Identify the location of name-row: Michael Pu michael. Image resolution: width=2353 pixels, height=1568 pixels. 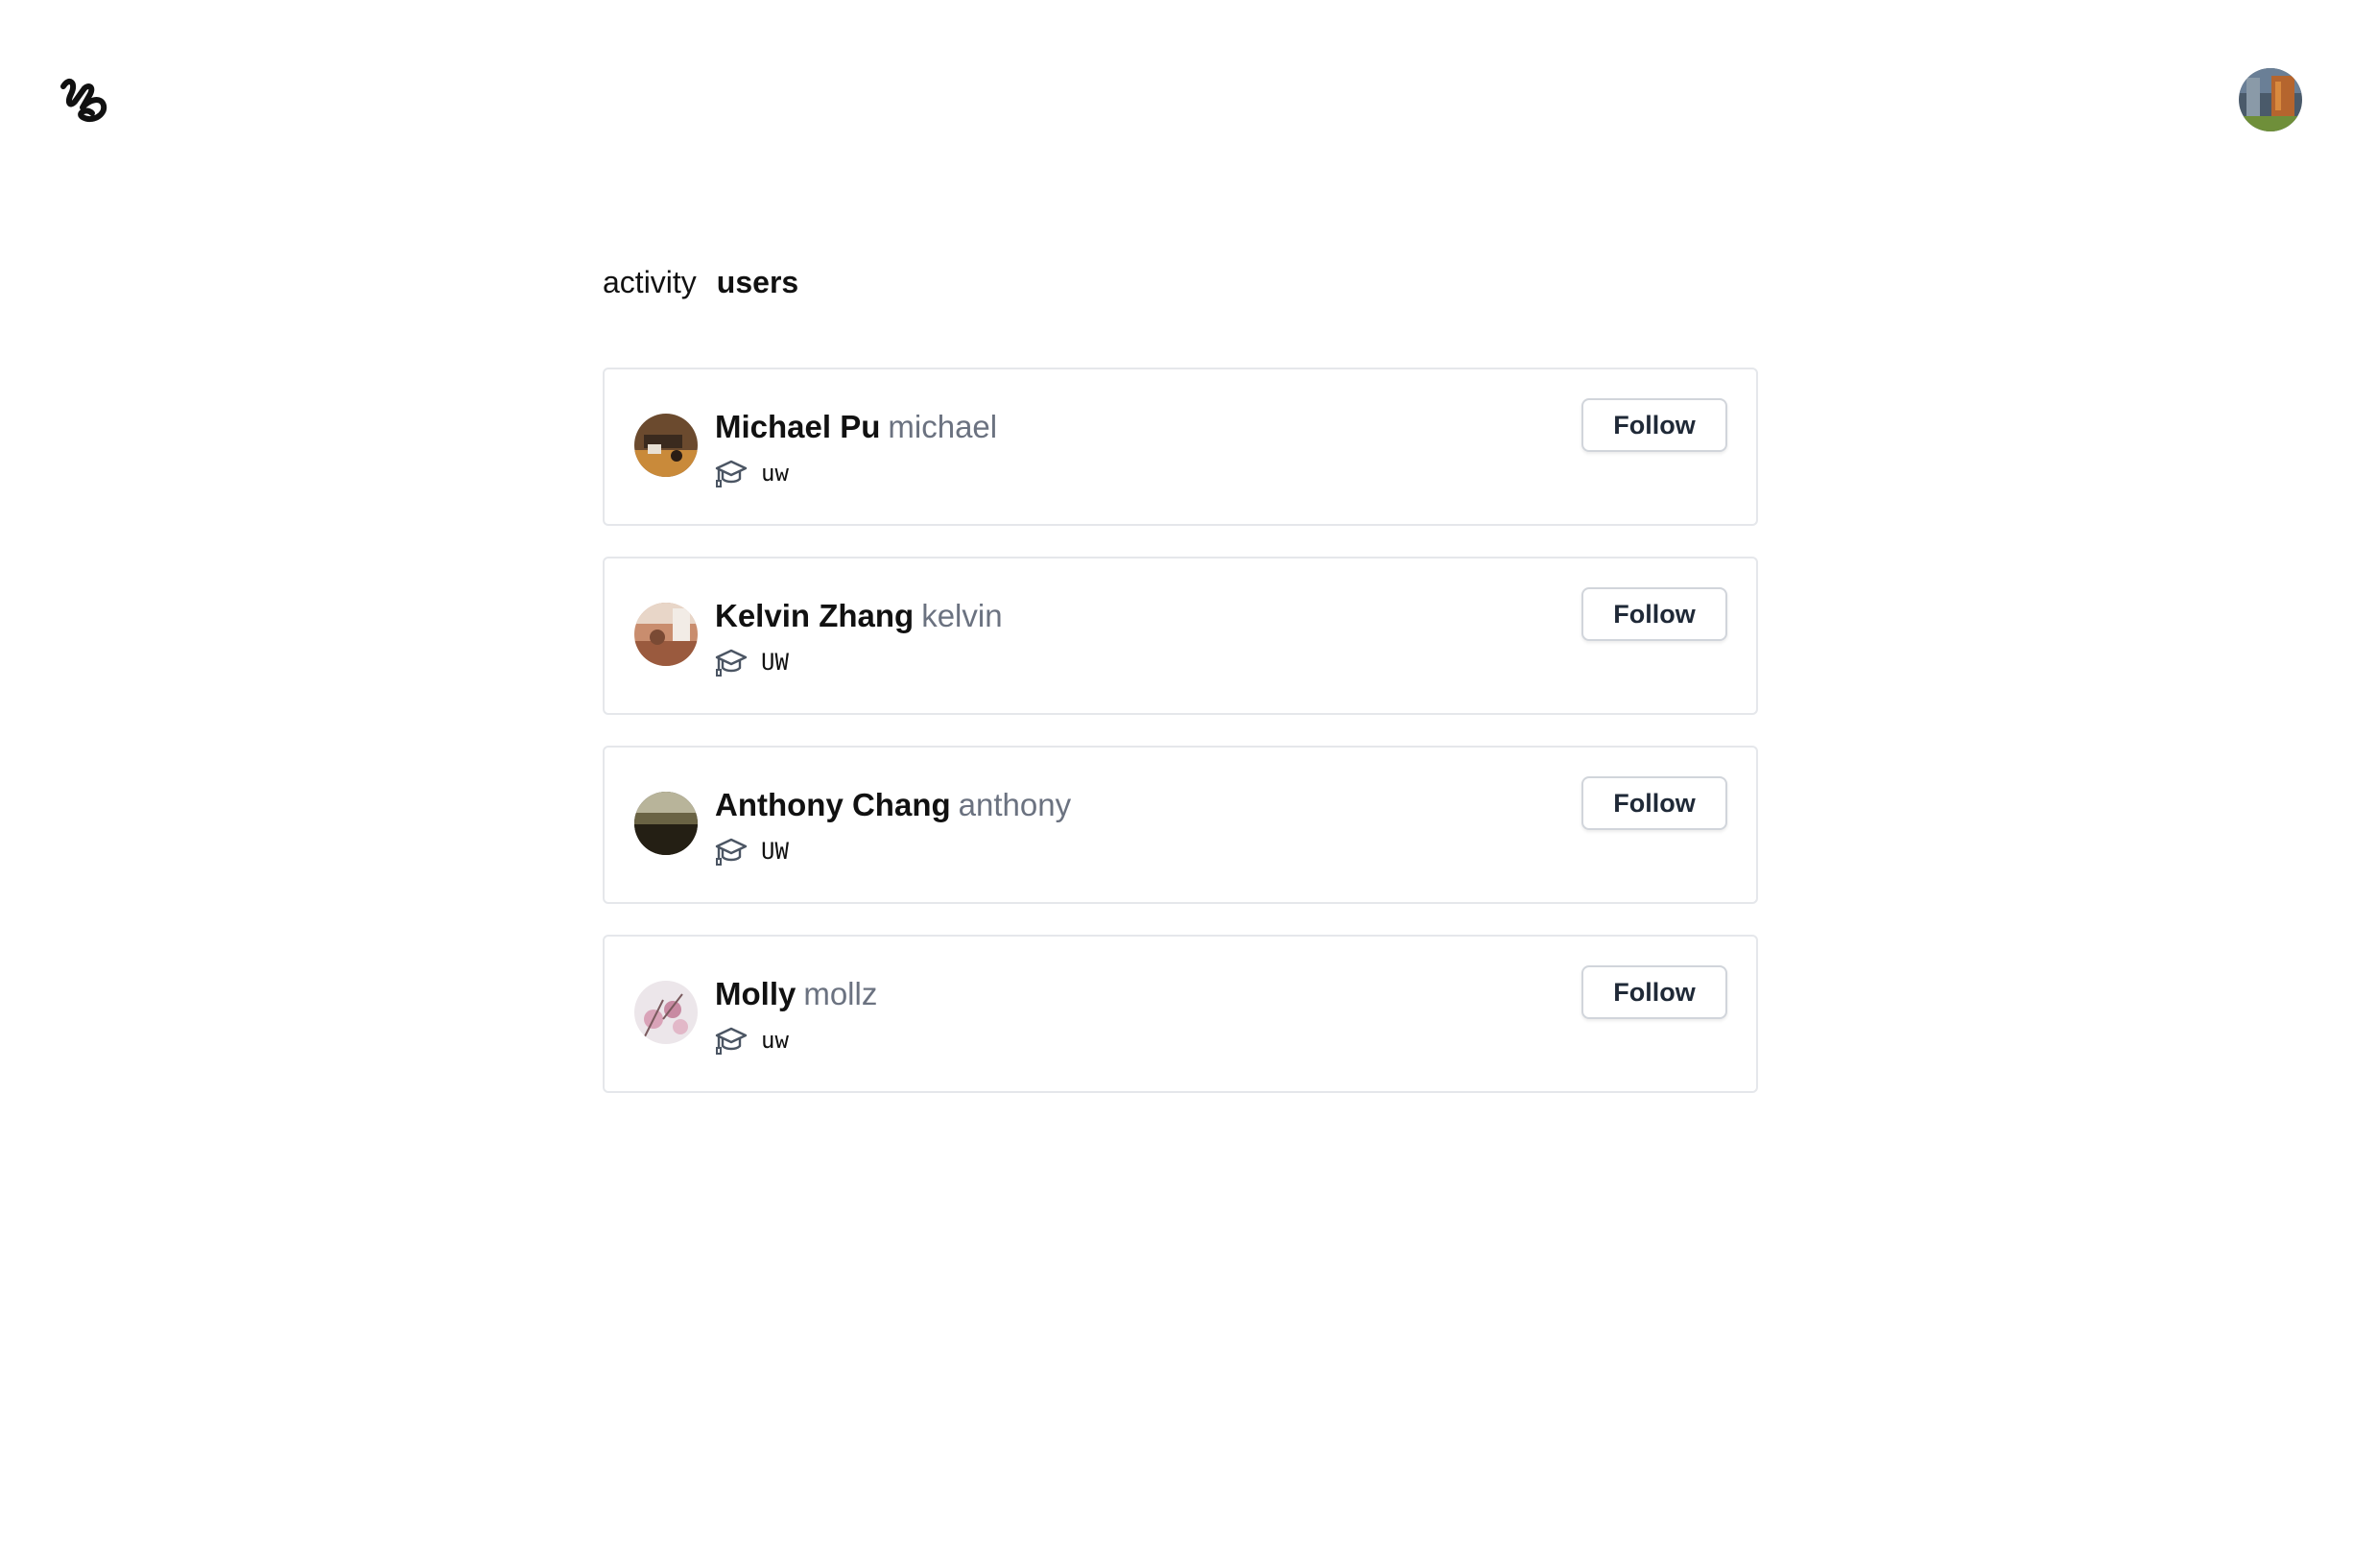
(856, 427).